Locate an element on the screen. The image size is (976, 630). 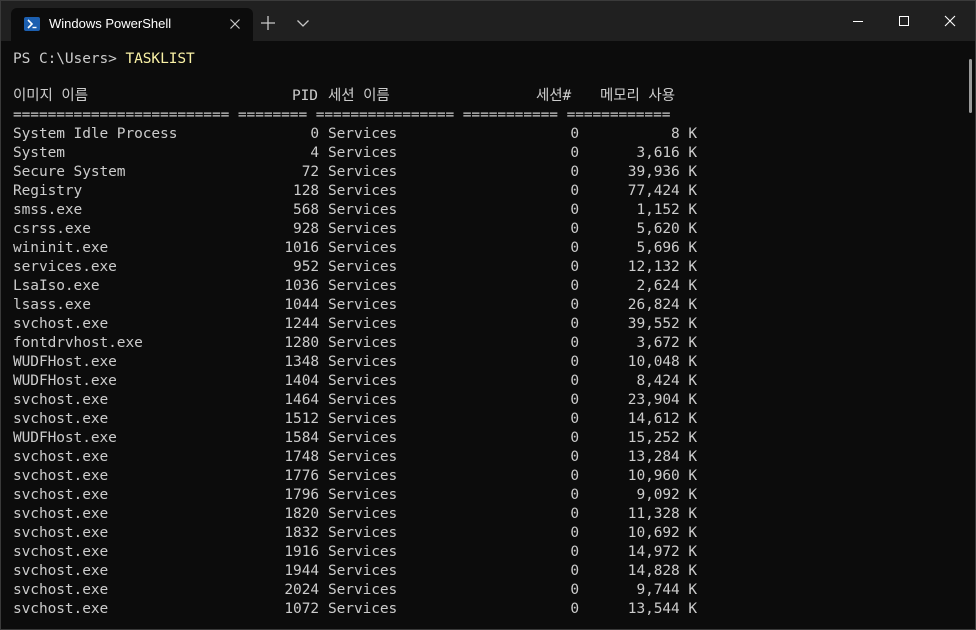
process-memory-usage: 13,284 K is located at coordinates (662, 457).